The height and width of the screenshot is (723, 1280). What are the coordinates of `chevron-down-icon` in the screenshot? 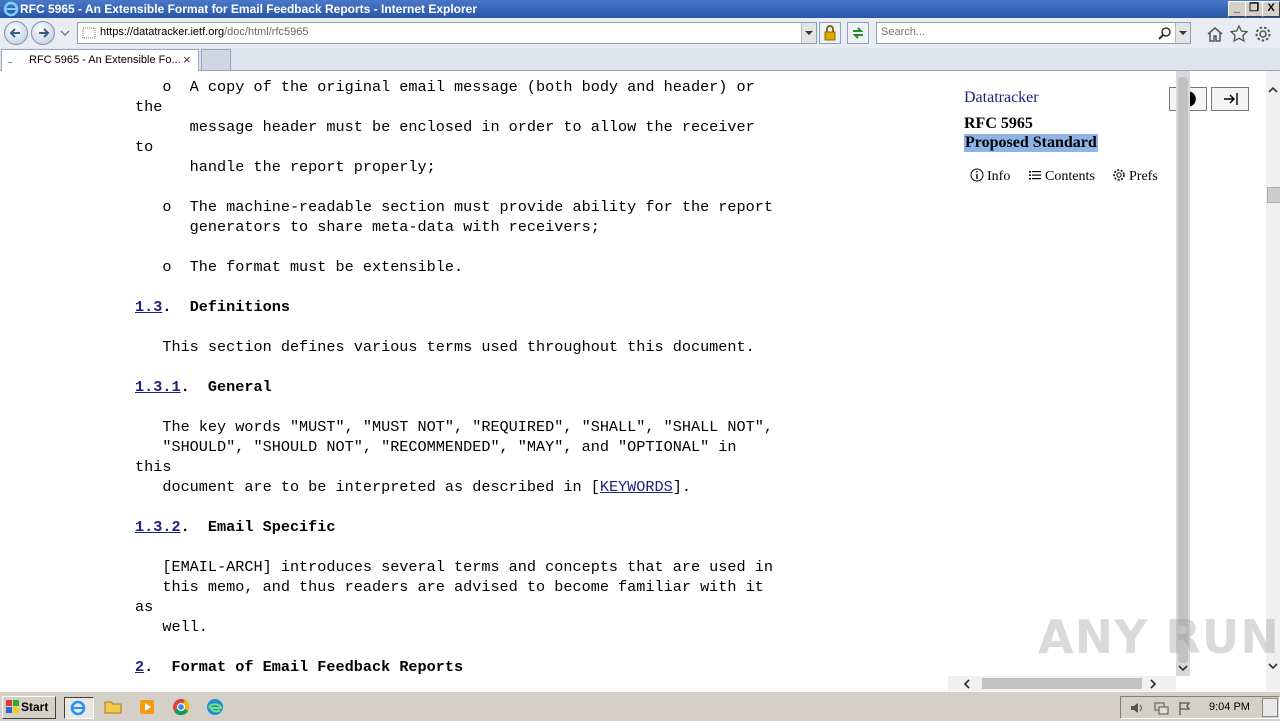 It's located at (1183, 669).